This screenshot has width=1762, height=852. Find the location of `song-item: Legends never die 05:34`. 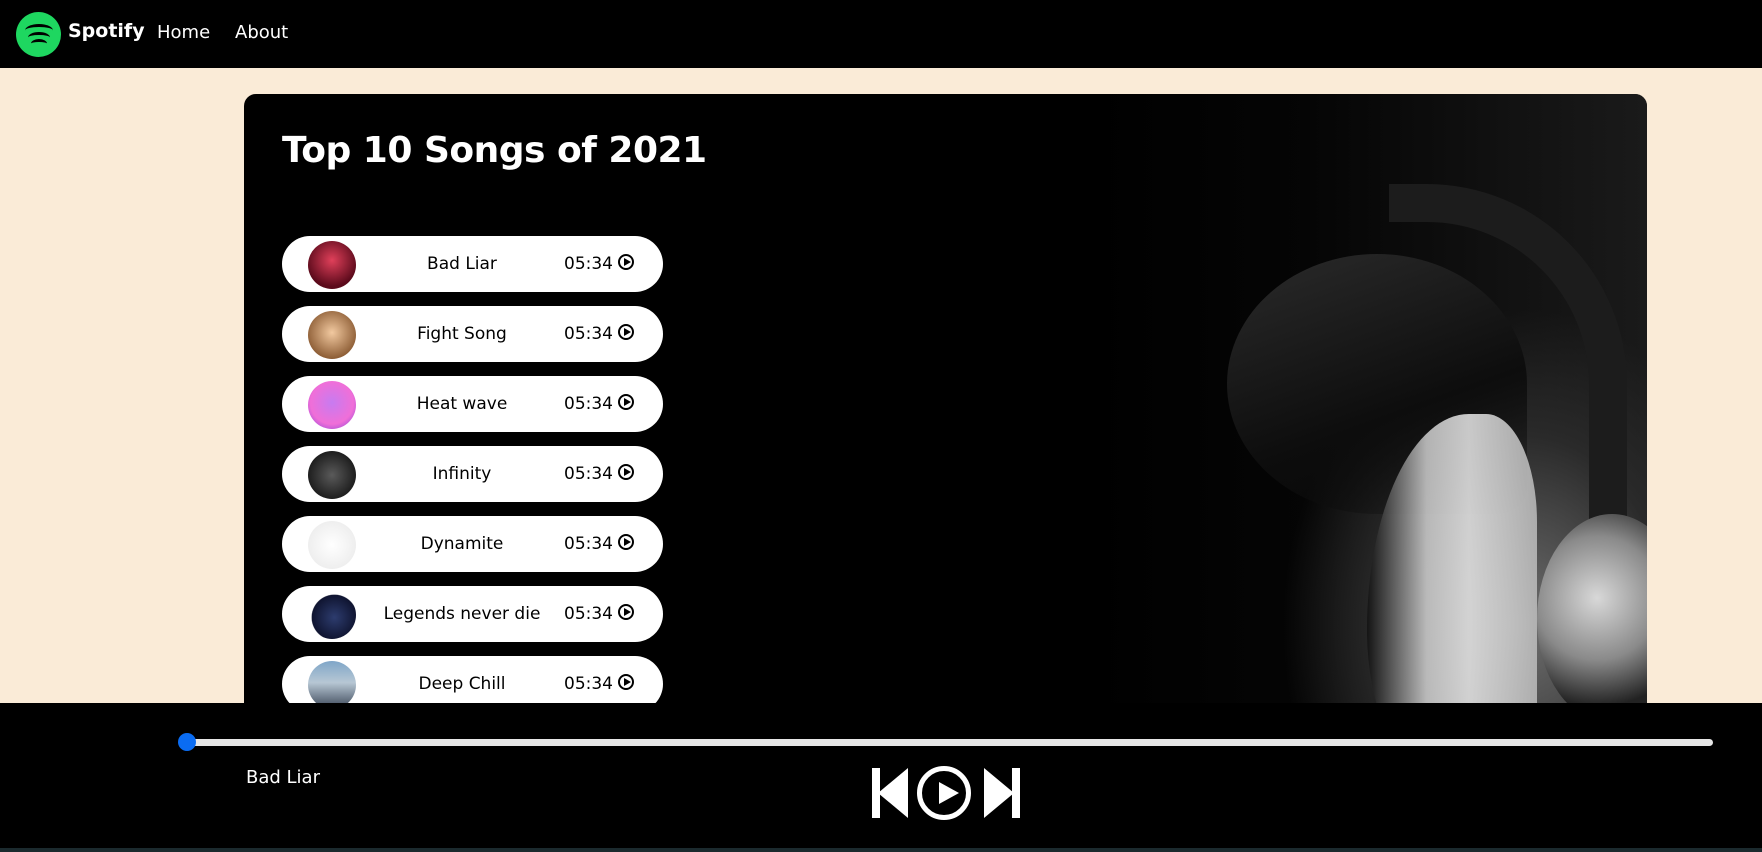

song-item: Legends never die 05:34 is located at coordinates (472, 614).